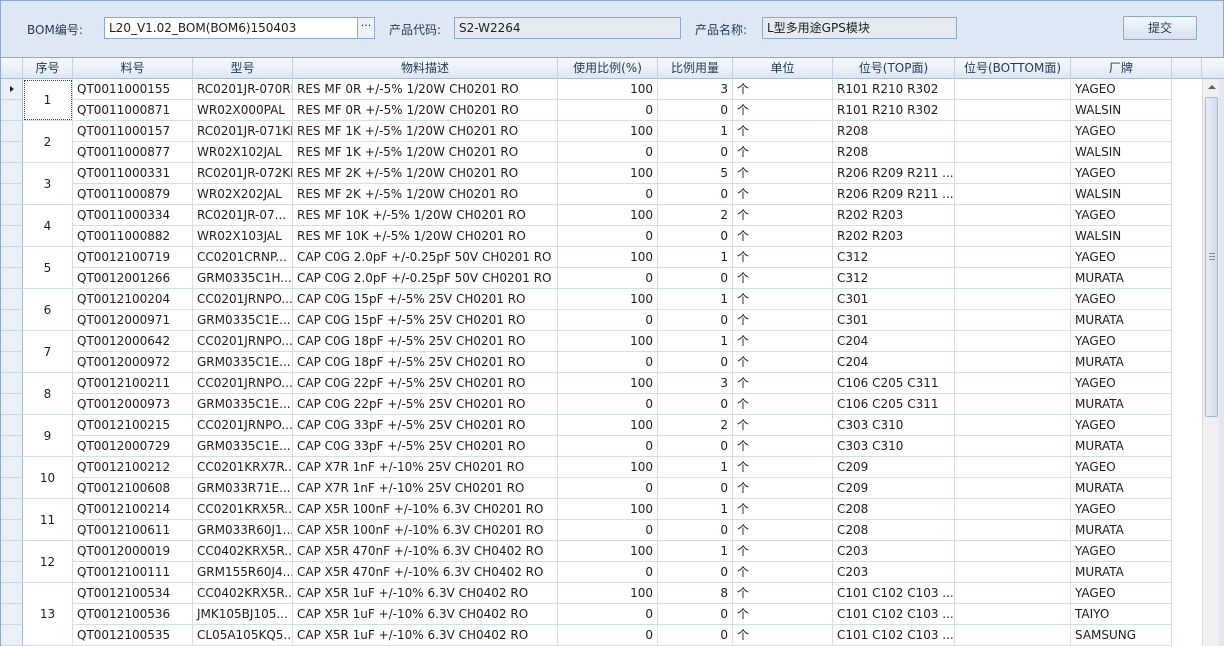  I want to click on ref-top-cell: C106 C205 C311, so click(894, 383).